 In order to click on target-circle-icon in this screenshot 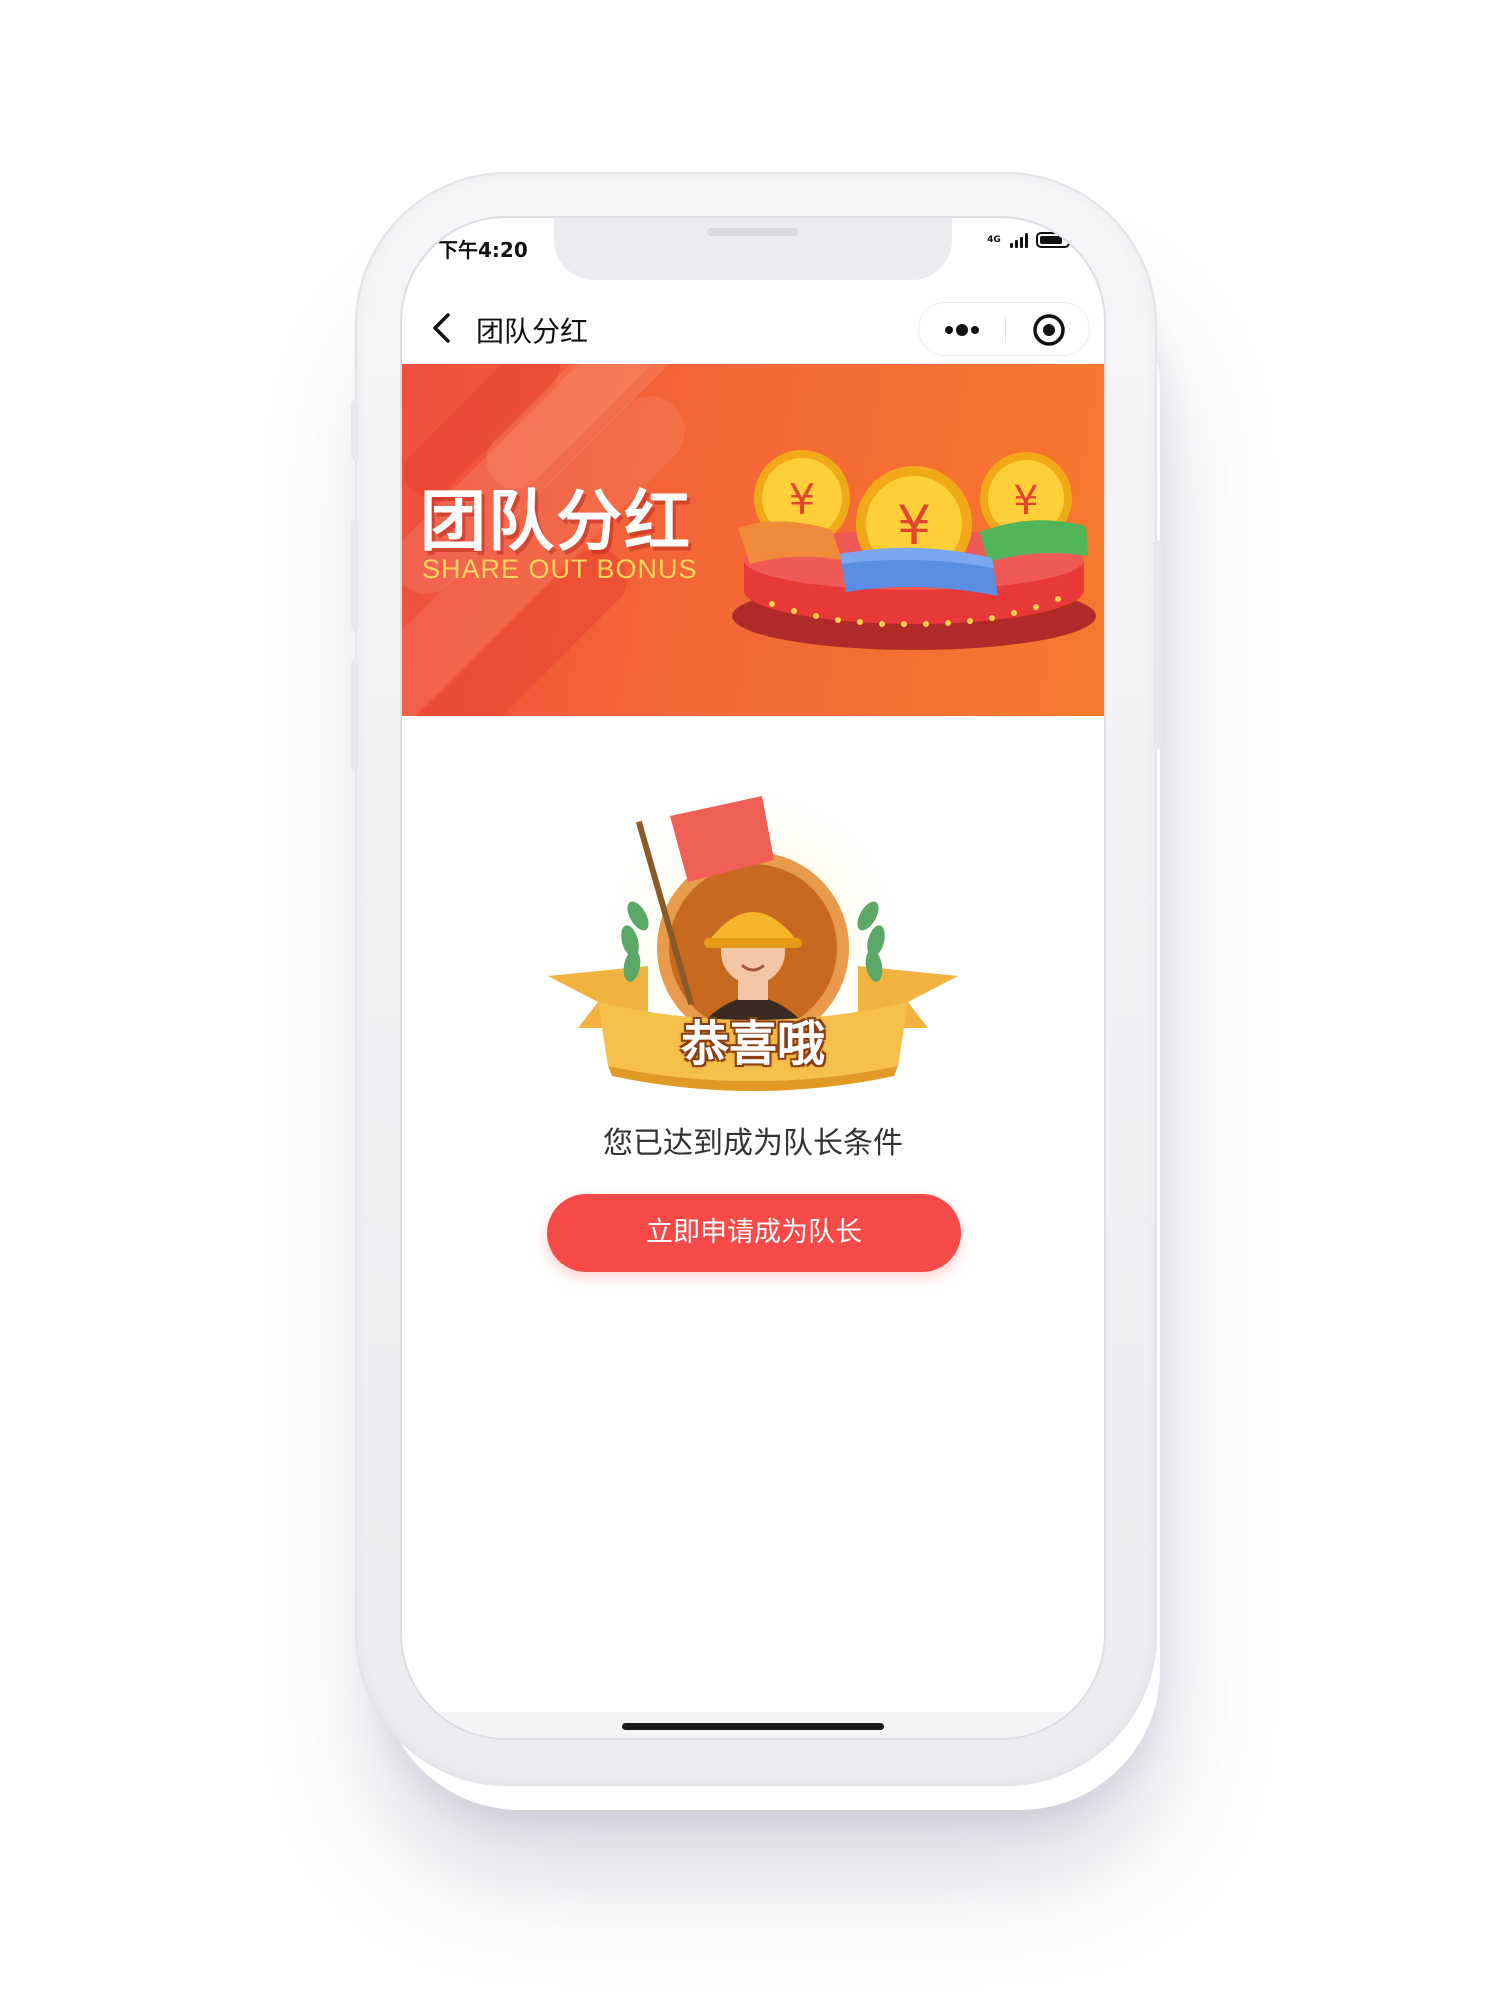, I will do `click(1049, 330)`.